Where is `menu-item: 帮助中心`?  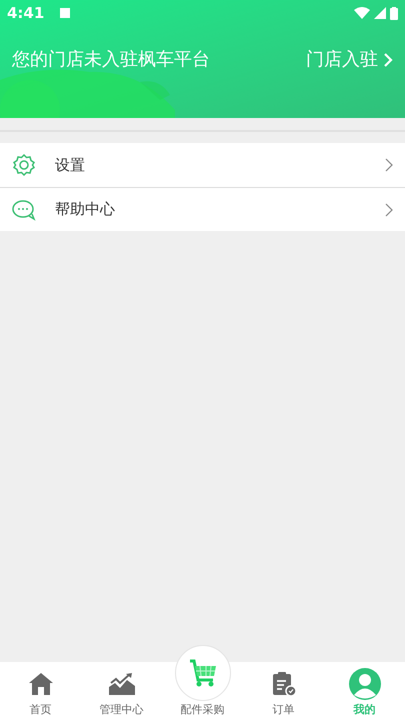 menu-item: 帮助中心 is located at coordinates (202, 209).